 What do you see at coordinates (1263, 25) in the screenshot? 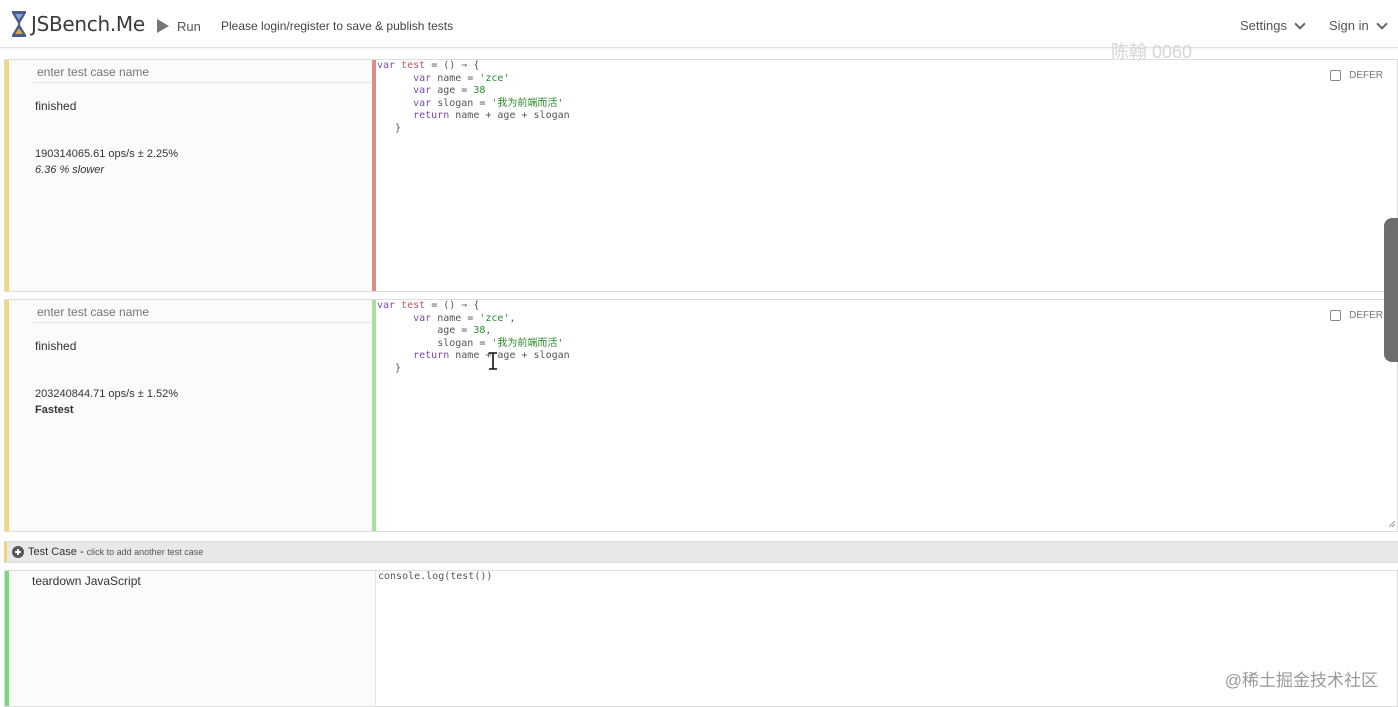
I see `settings-label: Settings` at bounding box center [1263, 25].